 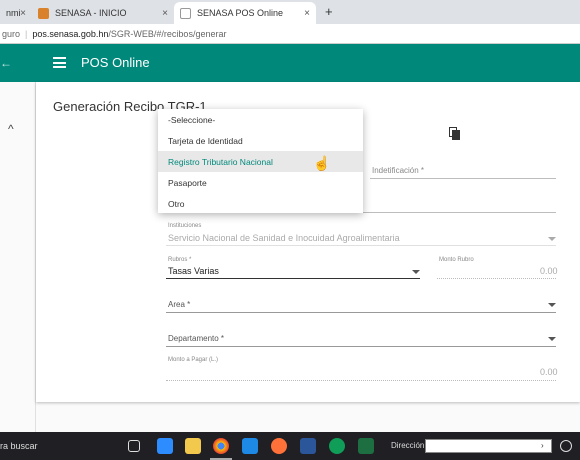 I want to click on excel-icon, so click(x=366, y=446).